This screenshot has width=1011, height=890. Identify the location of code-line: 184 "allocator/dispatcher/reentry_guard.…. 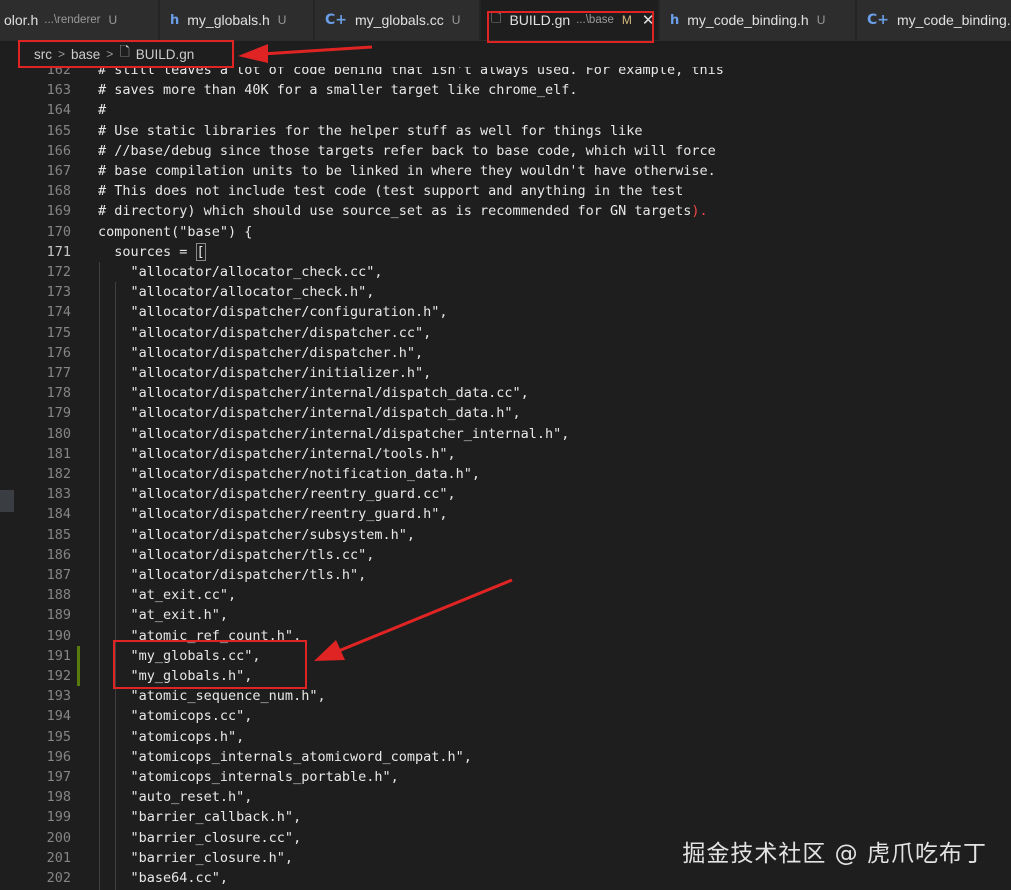
(505, 514).